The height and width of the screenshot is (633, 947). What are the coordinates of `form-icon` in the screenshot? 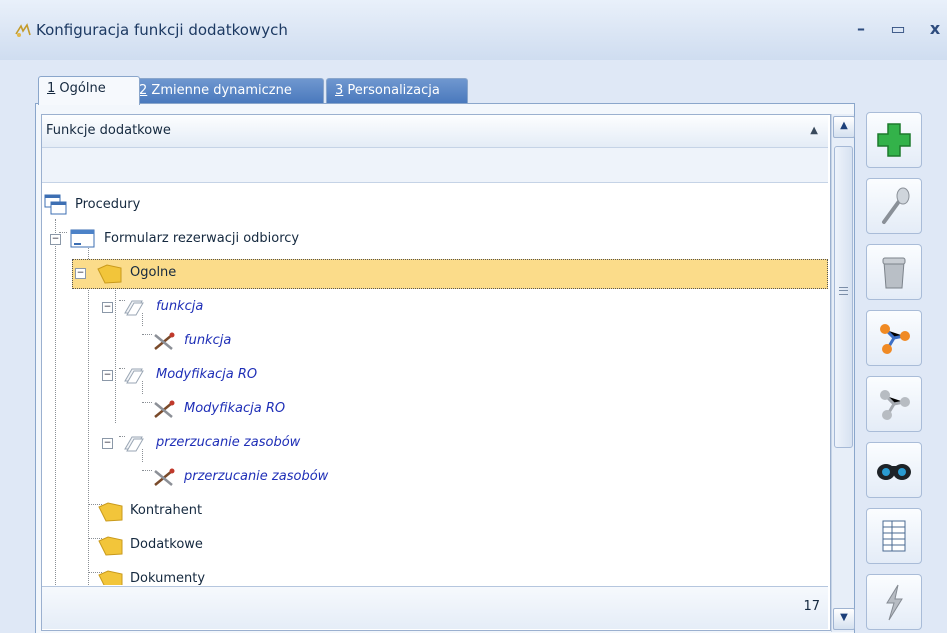 It's located at (82, 238).